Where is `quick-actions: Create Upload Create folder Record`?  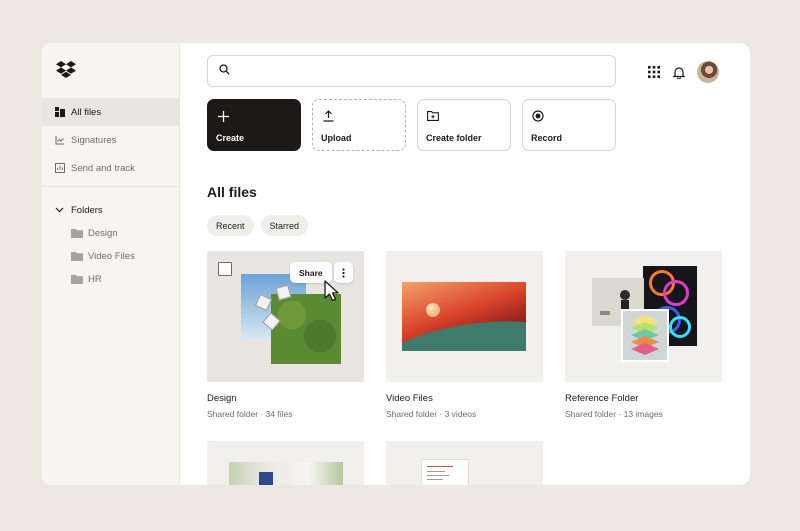
quick-actions: Create Upload Create folder Record is located at coordinates (417, 125).